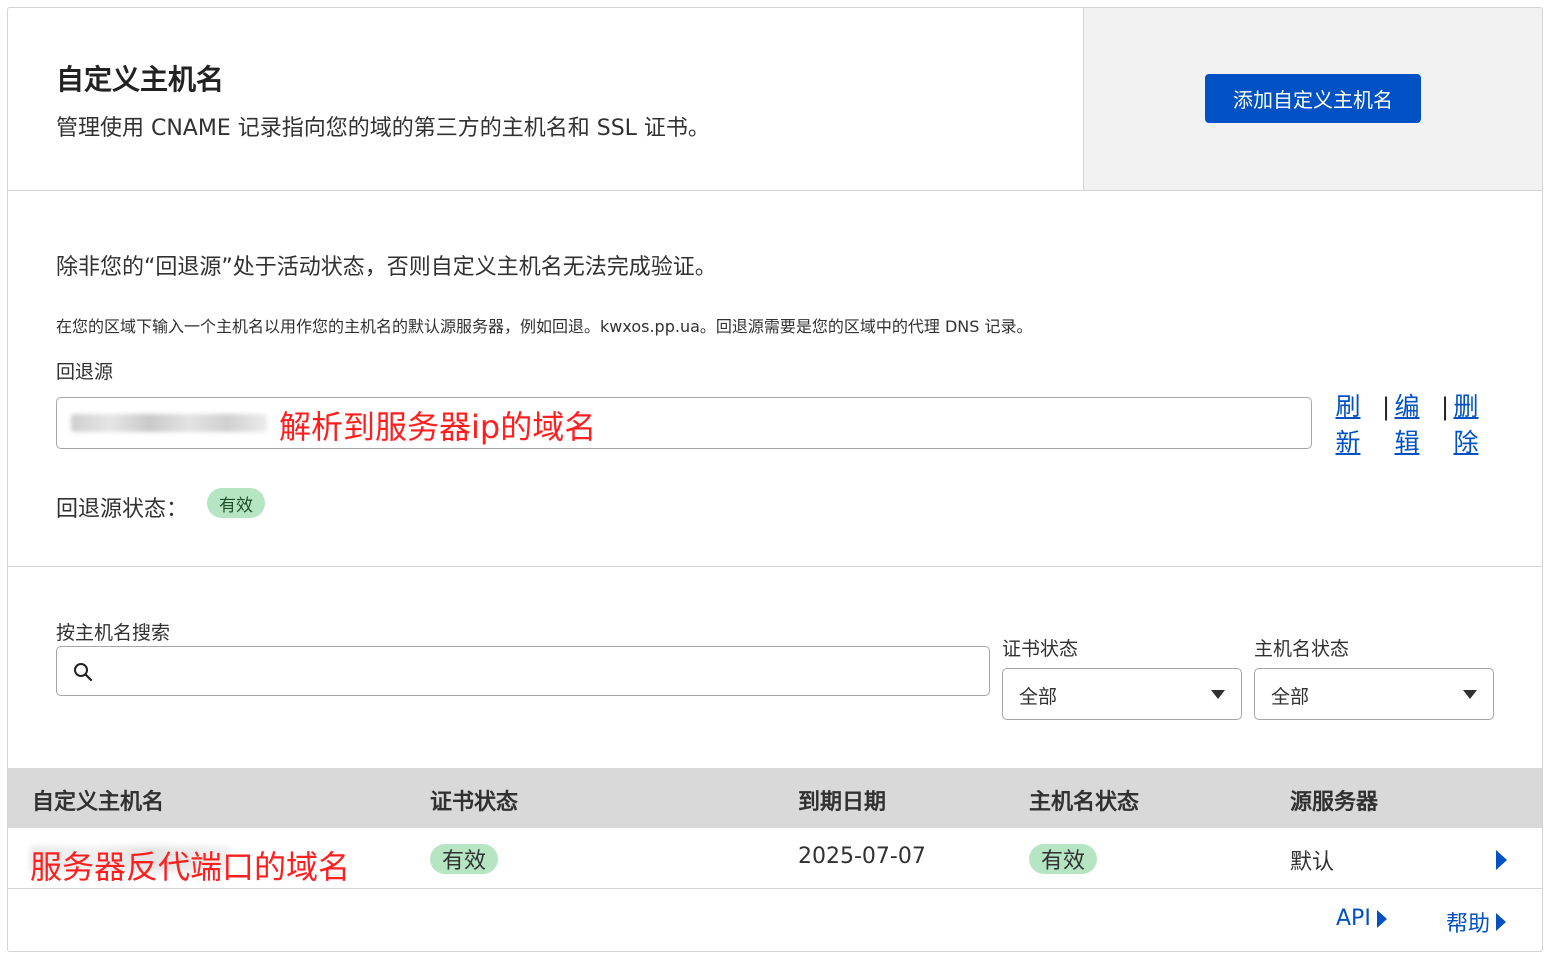 Image resolution: width=1553 pixels, height=960 pixels. I want to click on refresh-link-line1: 刷, so click(1348, 407).